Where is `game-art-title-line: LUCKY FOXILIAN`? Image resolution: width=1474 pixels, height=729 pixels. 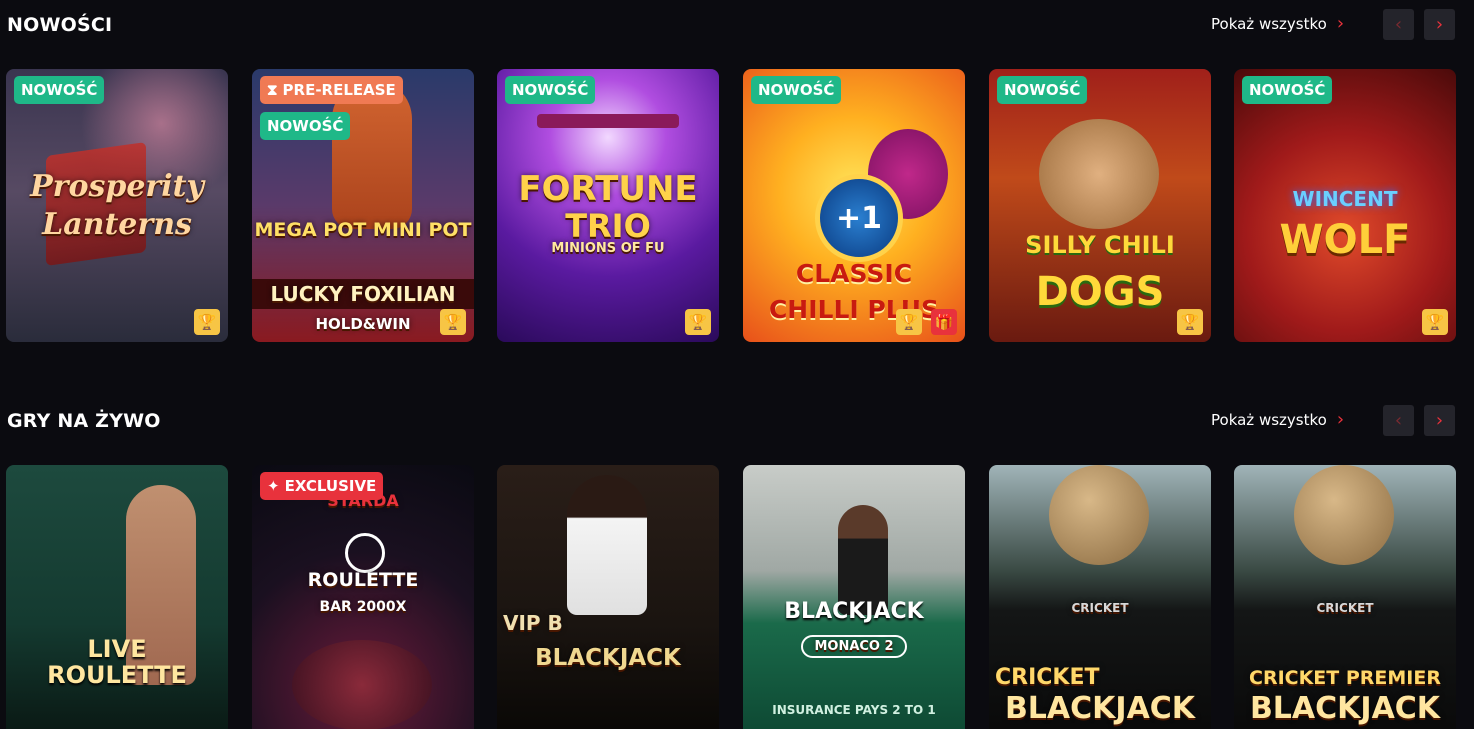 game-art-title-line: LUCKY FOXILIAN is located at coordinates (363, 294).